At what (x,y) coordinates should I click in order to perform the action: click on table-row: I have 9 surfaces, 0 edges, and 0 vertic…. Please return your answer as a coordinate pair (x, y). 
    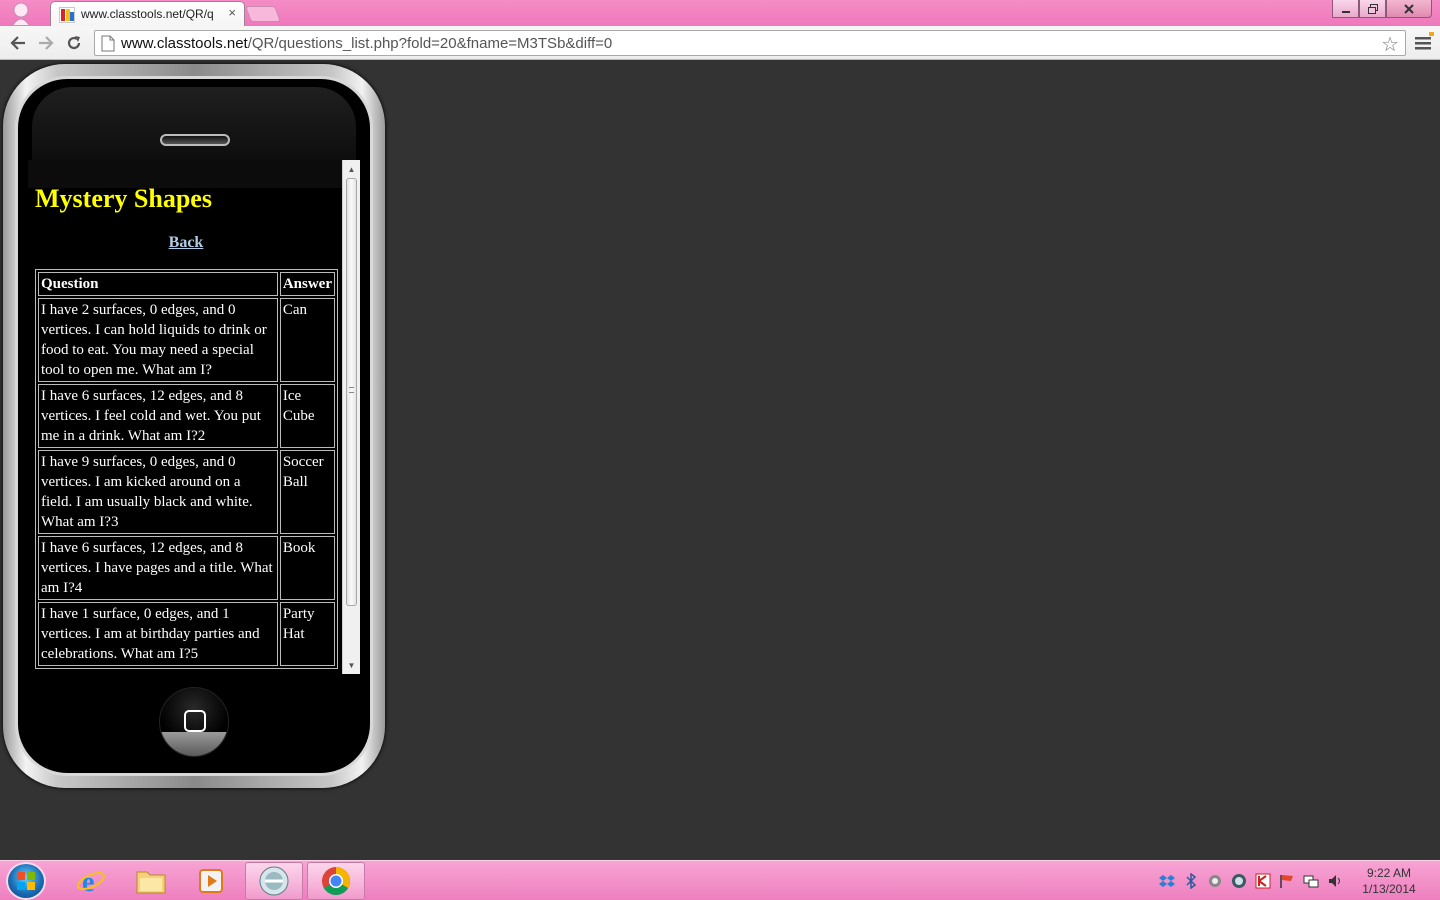
    Looking at the image, I should click on (186, 492).